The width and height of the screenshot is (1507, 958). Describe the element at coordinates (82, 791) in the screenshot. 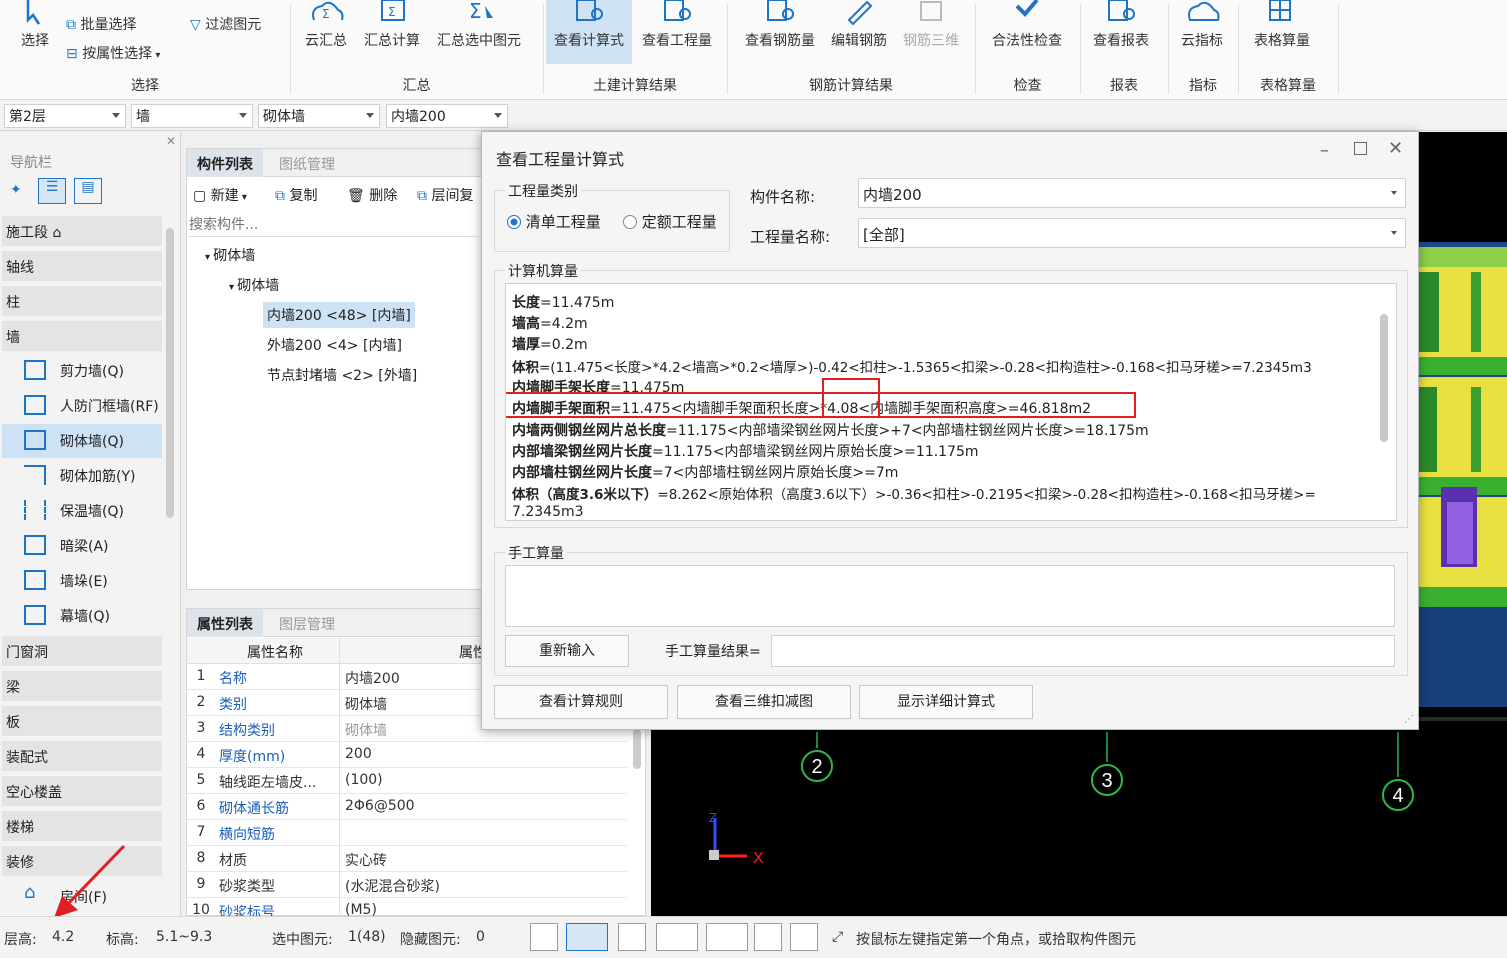

I see `nav-category-hollow-floor: 空心楼盖` at that location.